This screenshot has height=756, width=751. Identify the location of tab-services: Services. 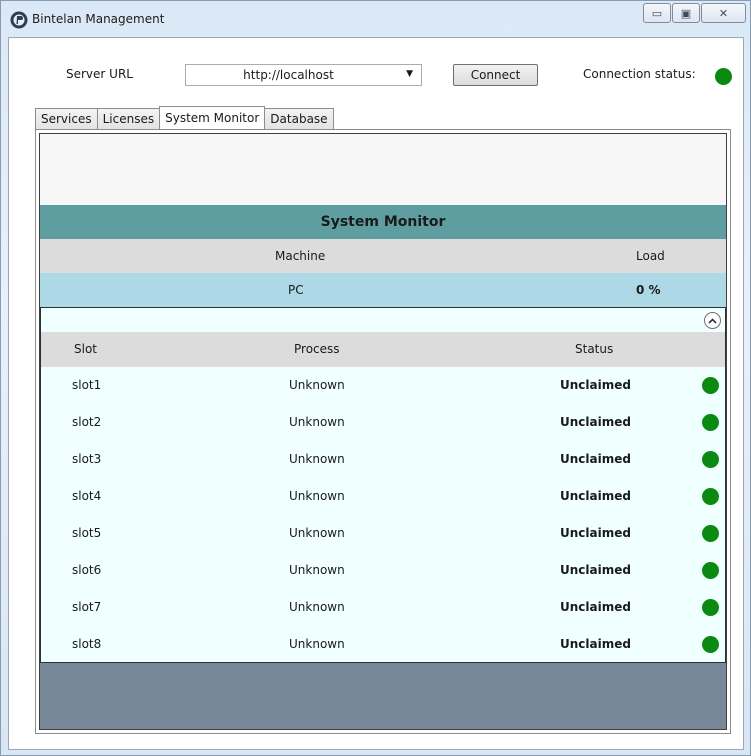
(66, 118).